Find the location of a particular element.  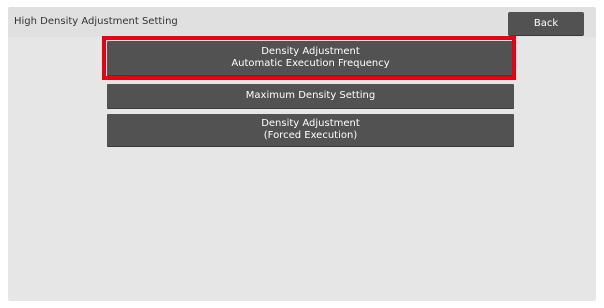

button-label-line2: (Forced Execution) is located at coordinates (310, 135).